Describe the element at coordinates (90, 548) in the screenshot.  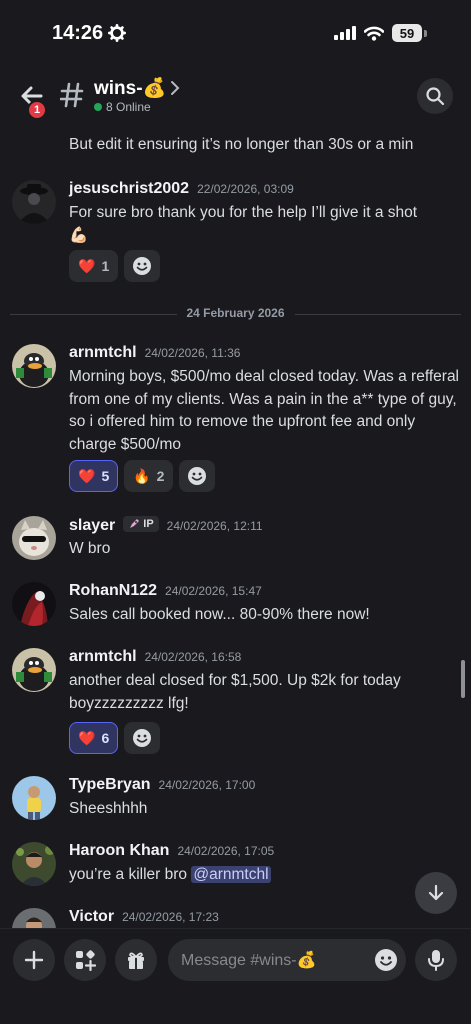
I see `message-text: W bro` at that location.